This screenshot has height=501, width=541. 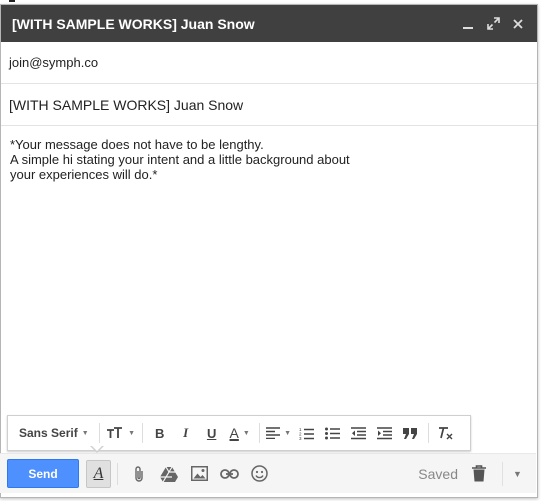 I want to click on toolbar-pointer-inner, so click(x=97, y=448).